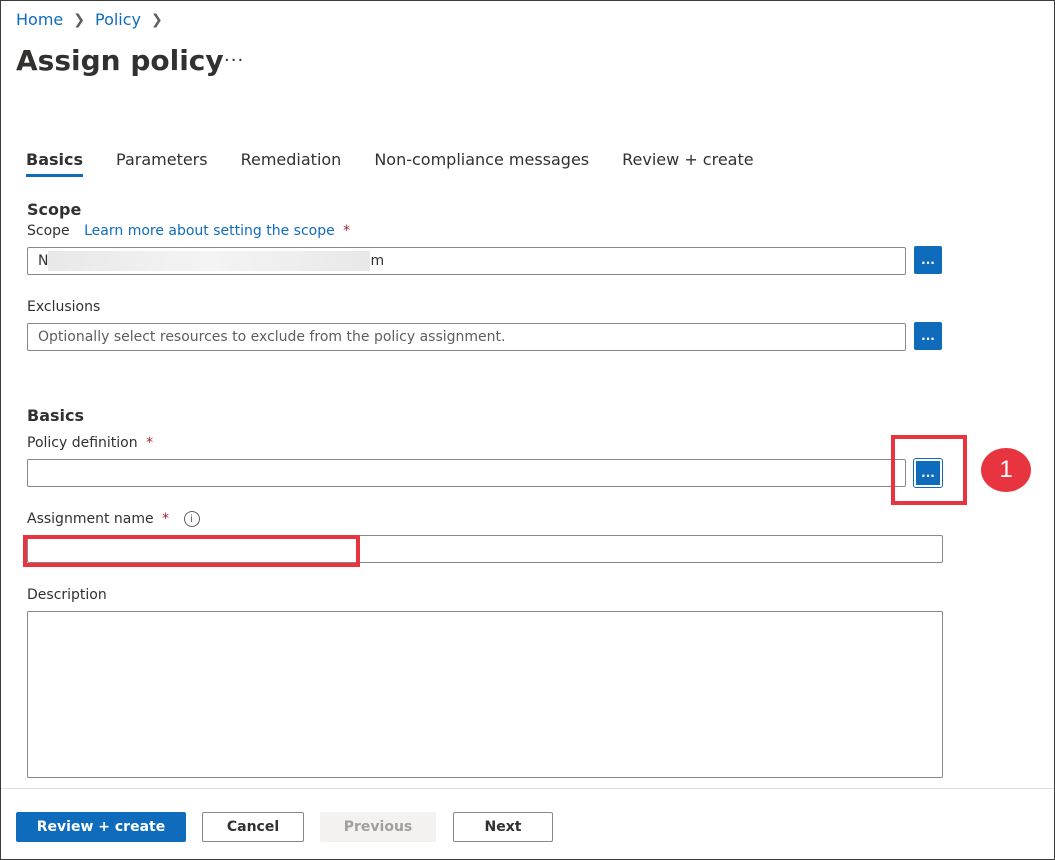 Image resolution: width=1055 pixels, height=860 pixels. I want to click on assignment-name-highlight-box, so click(191, 551).